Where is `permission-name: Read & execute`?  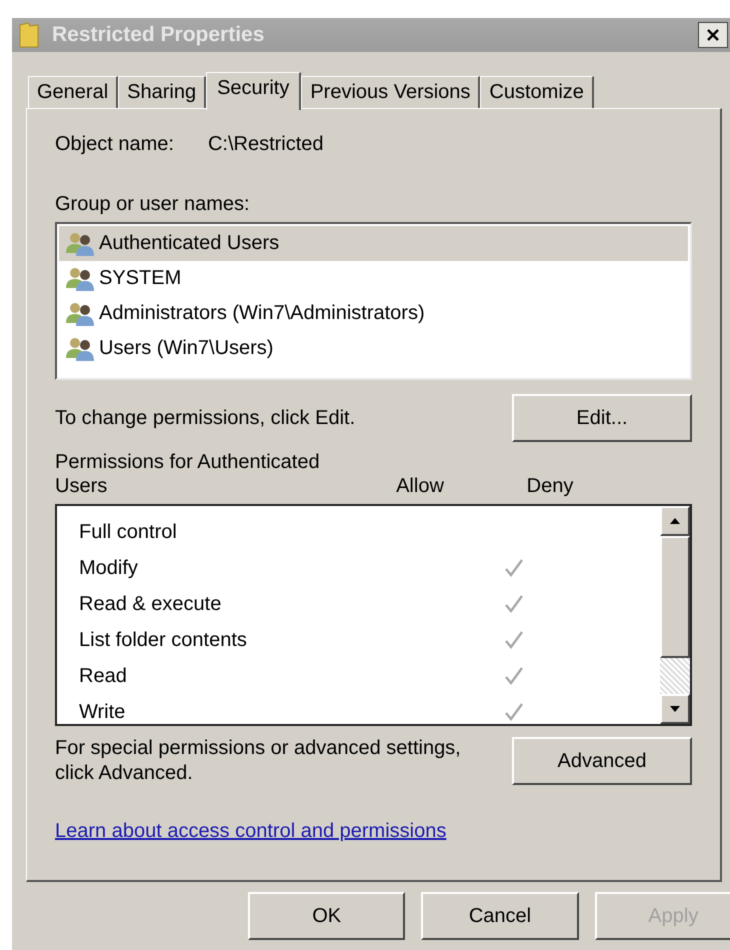
permission-name: Read & execute is located at coordinates (150, 604).